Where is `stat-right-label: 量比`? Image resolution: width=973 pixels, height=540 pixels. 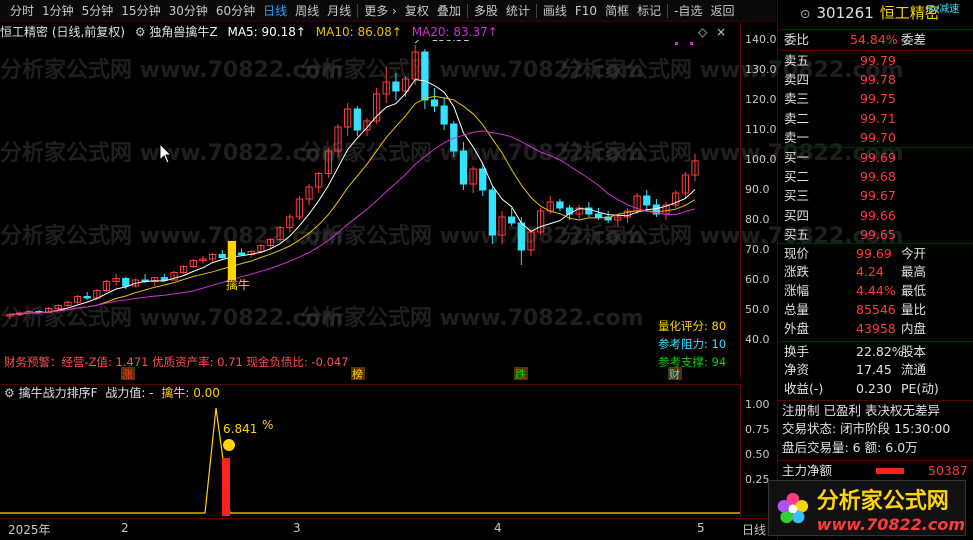
stat-right-label: 量比 is located at coordinates (914, 309).